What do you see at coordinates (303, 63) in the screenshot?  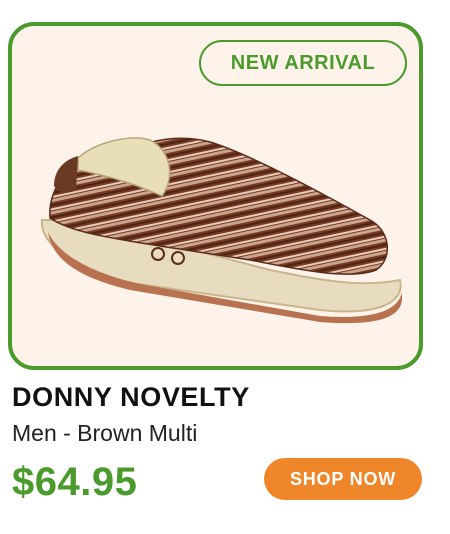 I see `new-arrival-badge: NEW ARRIVAL` at bounding box center [303, 63].